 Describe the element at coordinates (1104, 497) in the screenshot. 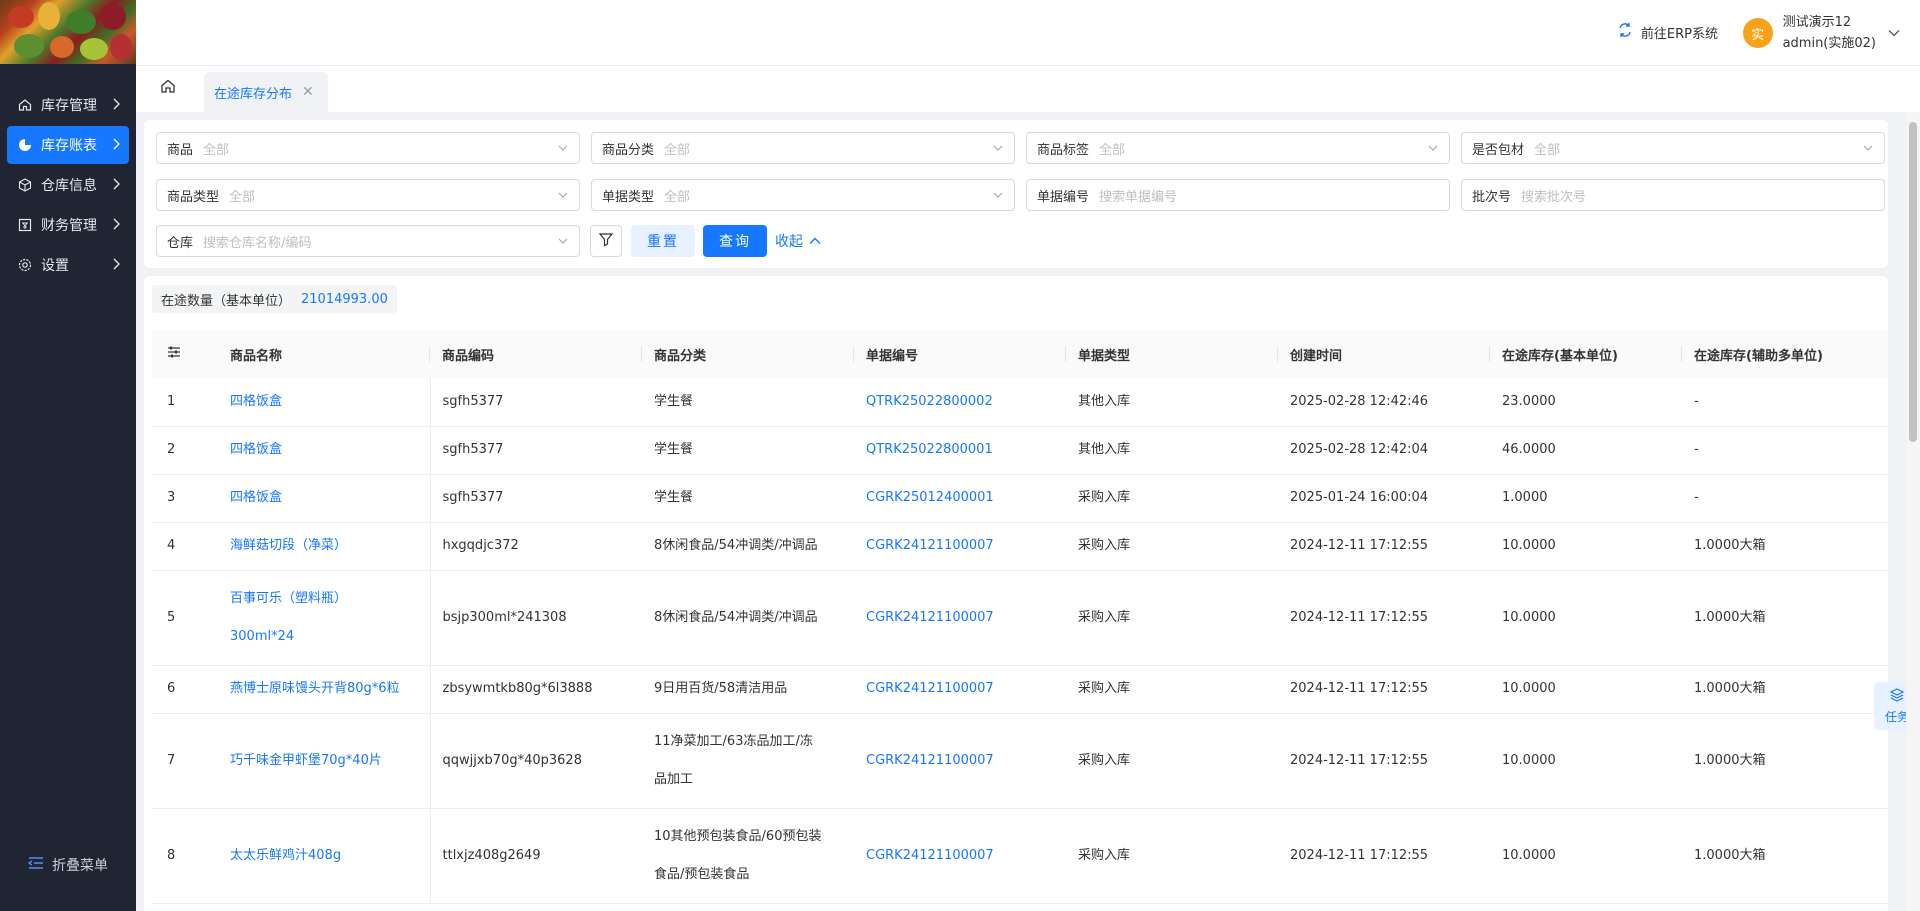

I see `document-type: 采购入库` at that location.